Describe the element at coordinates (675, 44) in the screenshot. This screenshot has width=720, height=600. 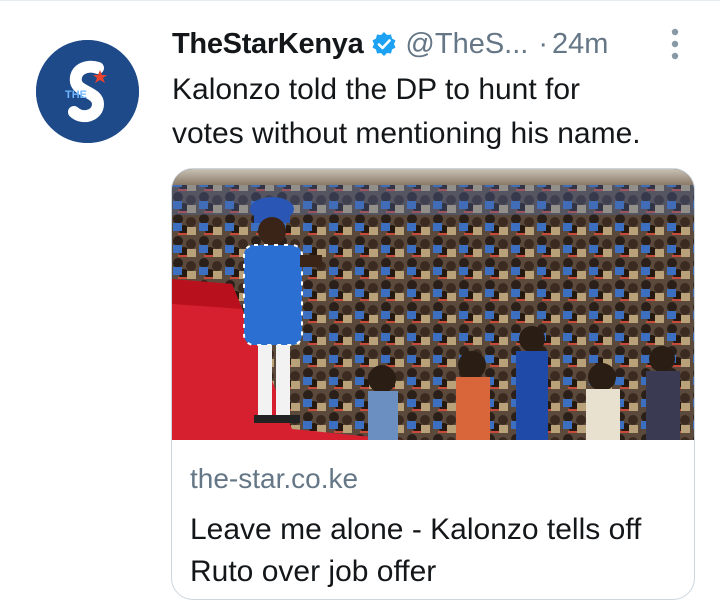
I see `more-vertical-icon` at that location.